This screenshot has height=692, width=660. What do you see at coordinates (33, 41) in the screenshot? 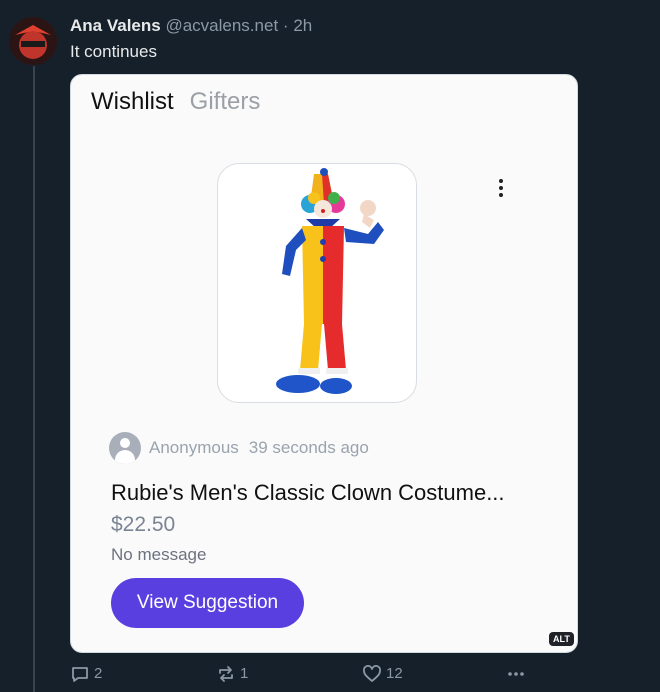
I see `avatar` at bounding box center [33, 41].